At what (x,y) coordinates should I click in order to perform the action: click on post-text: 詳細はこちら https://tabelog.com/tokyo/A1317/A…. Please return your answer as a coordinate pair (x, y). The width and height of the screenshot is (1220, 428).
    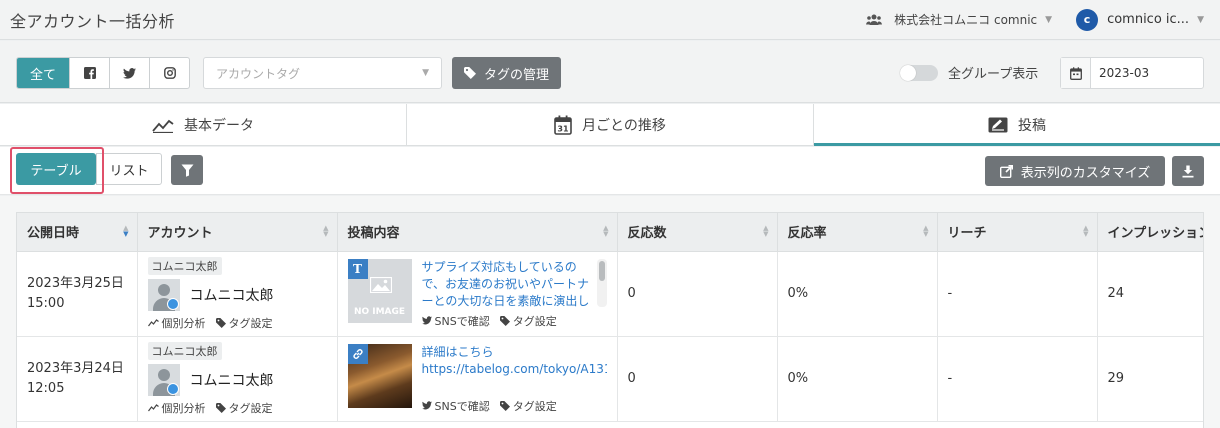
    Looking at the image, I should click on (514, 370).